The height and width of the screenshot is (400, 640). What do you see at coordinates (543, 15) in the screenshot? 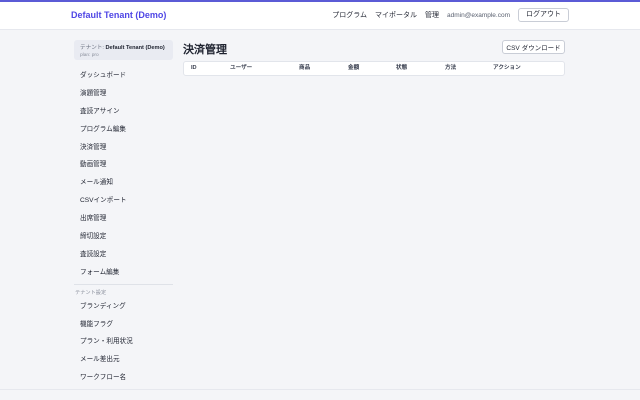
I see `logout-button: ログアウト` at bounding box center [543, 15].